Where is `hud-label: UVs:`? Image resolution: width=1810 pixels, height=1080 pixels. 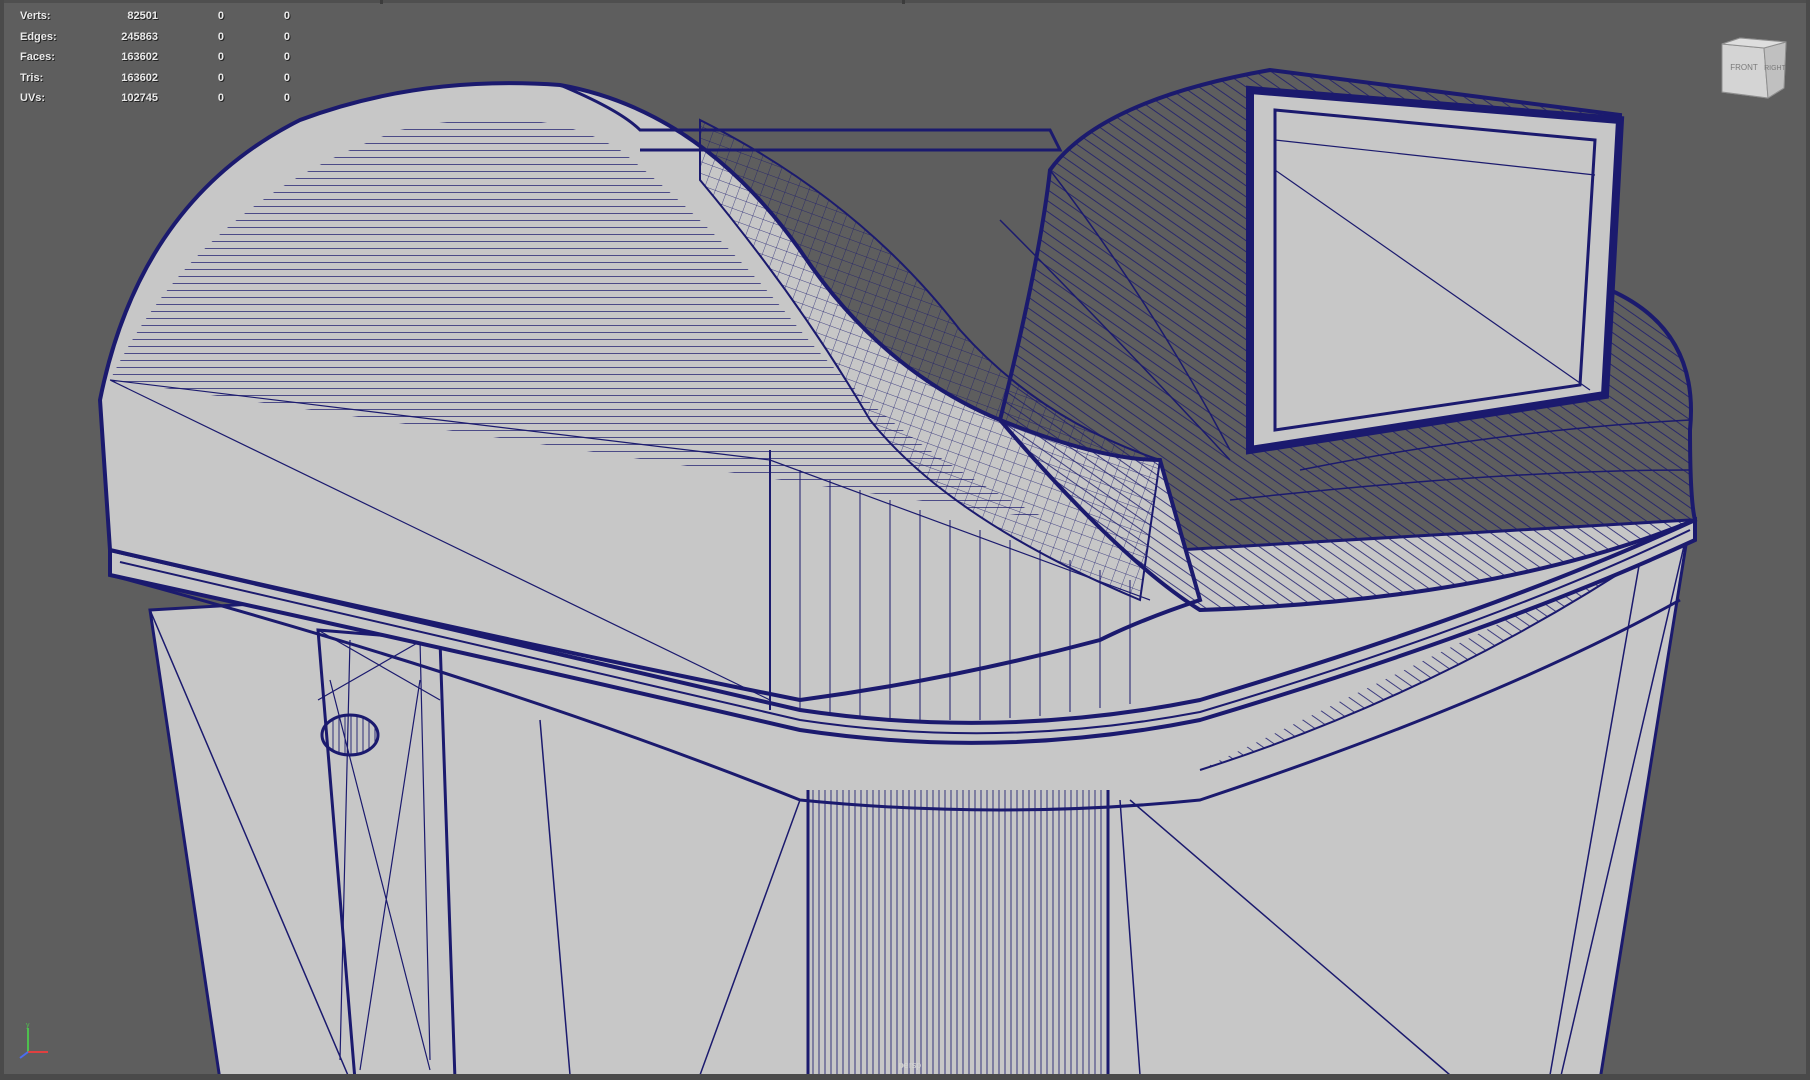 hud-label: UVs: is located at coordinates (33, 98).